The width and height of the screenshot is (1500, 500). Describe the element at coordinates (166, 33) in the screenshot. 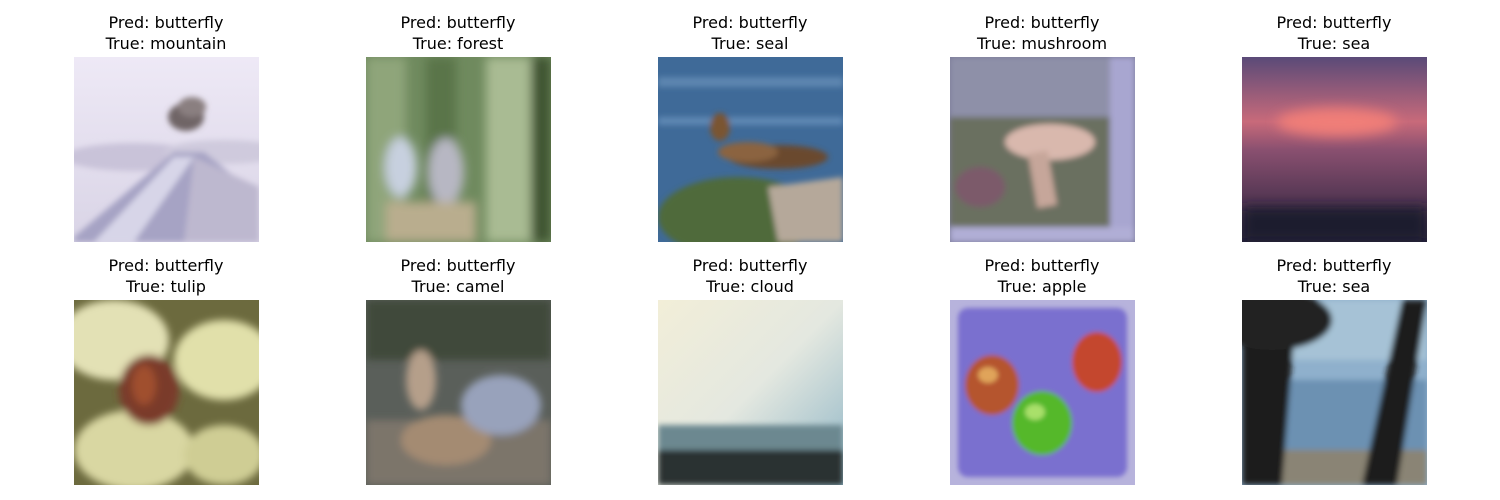

I see `panel-title: Pred: butterfly True: mountain` at that location.